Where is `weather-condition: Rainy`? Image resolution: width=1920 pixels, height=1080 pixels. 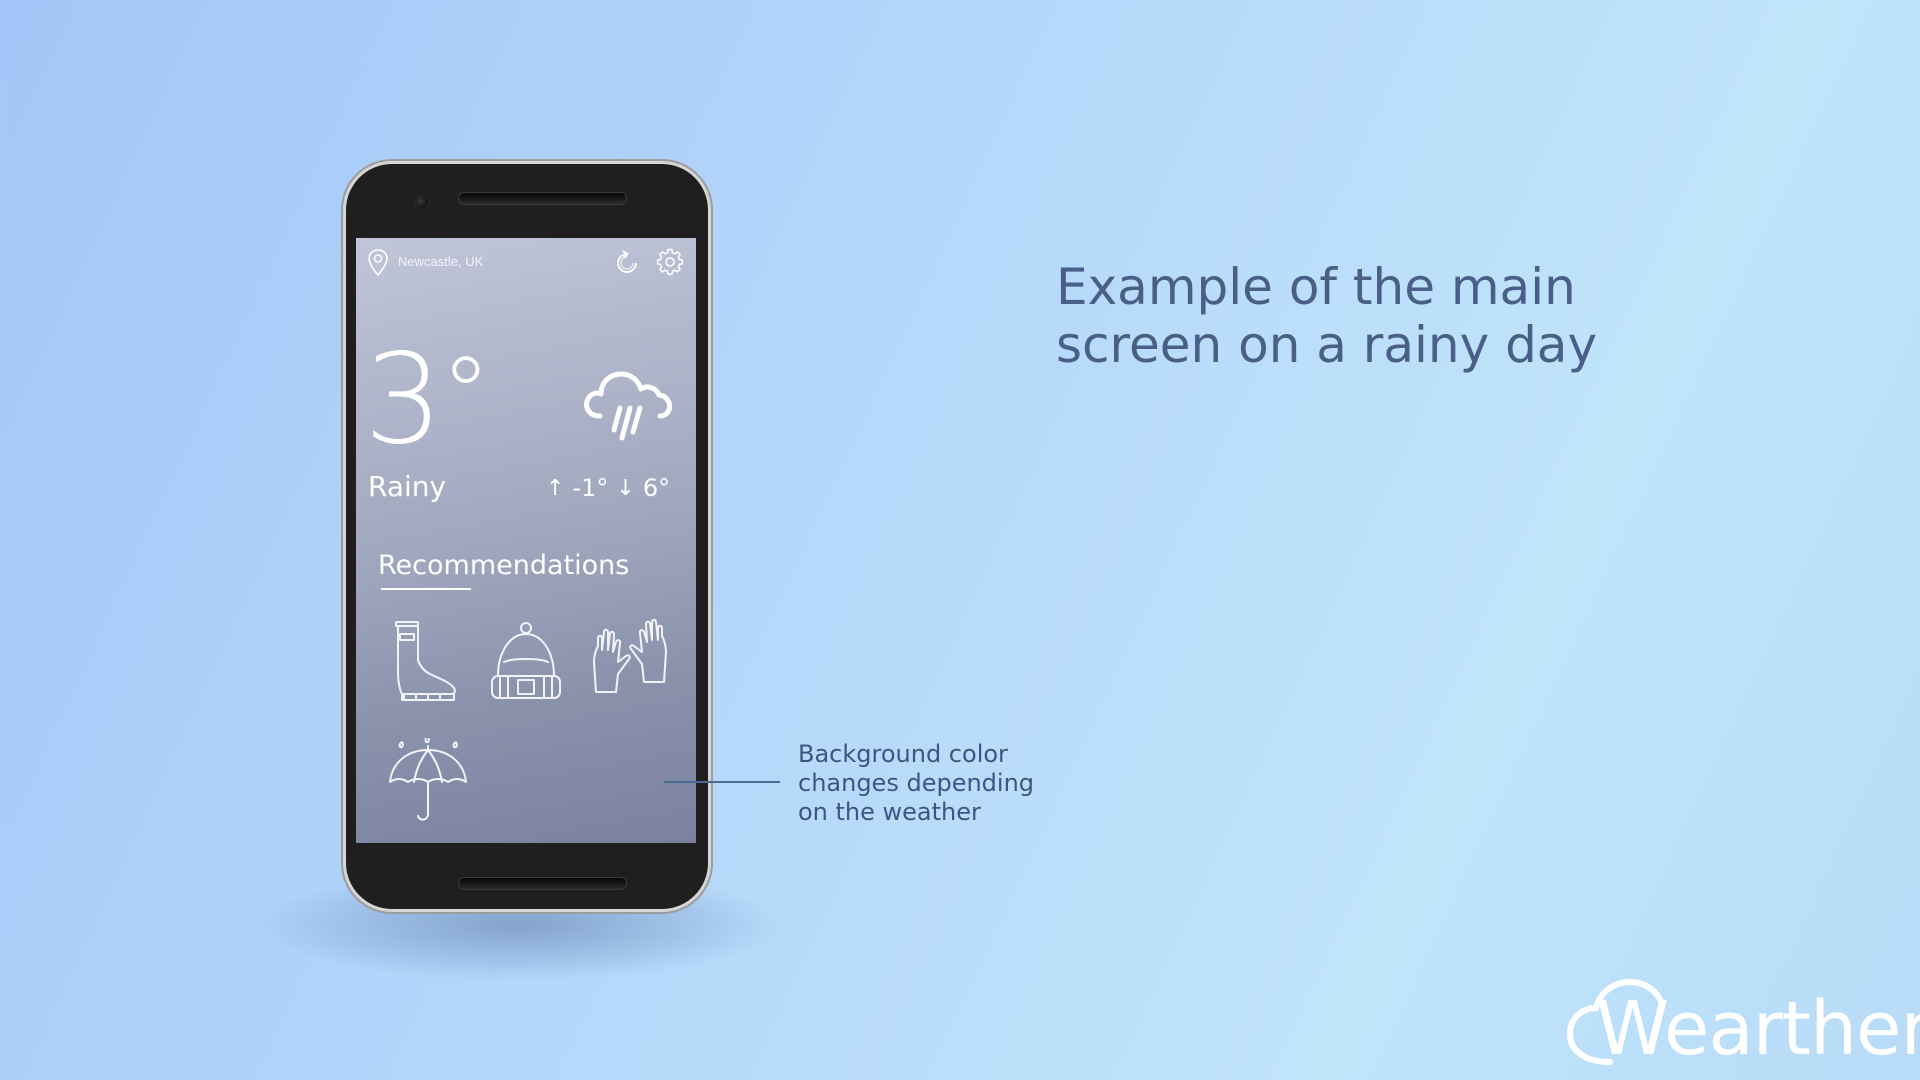 weather-condition: Rainy is located at coordinates (407, 486).